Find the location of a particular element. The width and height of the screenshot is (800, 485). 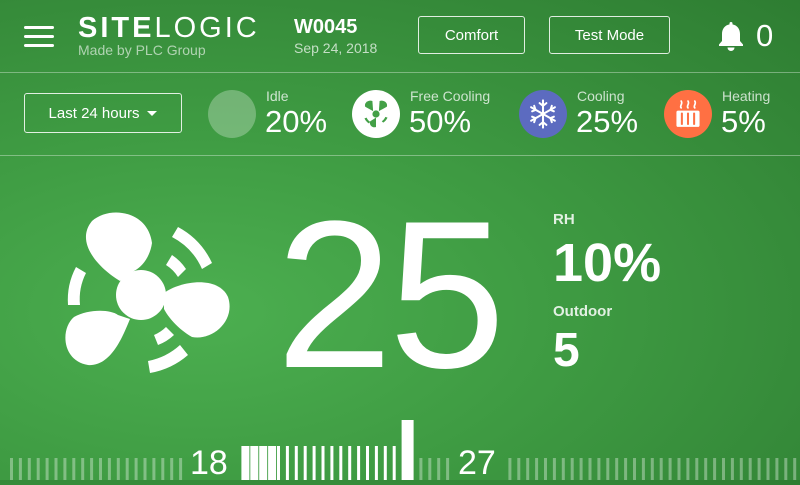

stat-label: Heating is located at coordinates (746, 96).